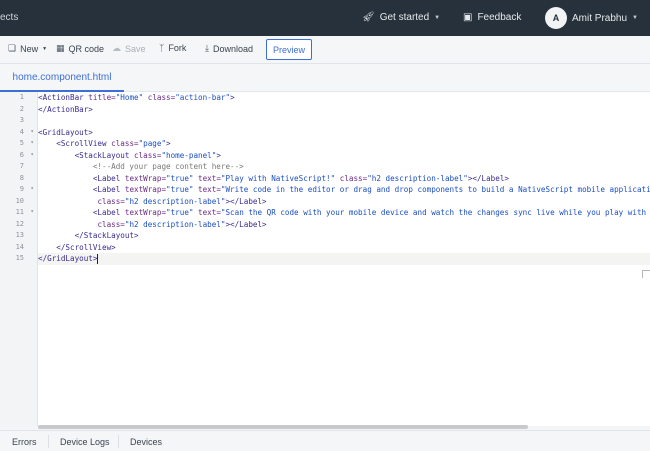  I want to click on line-number: 14, so click(19, 248).